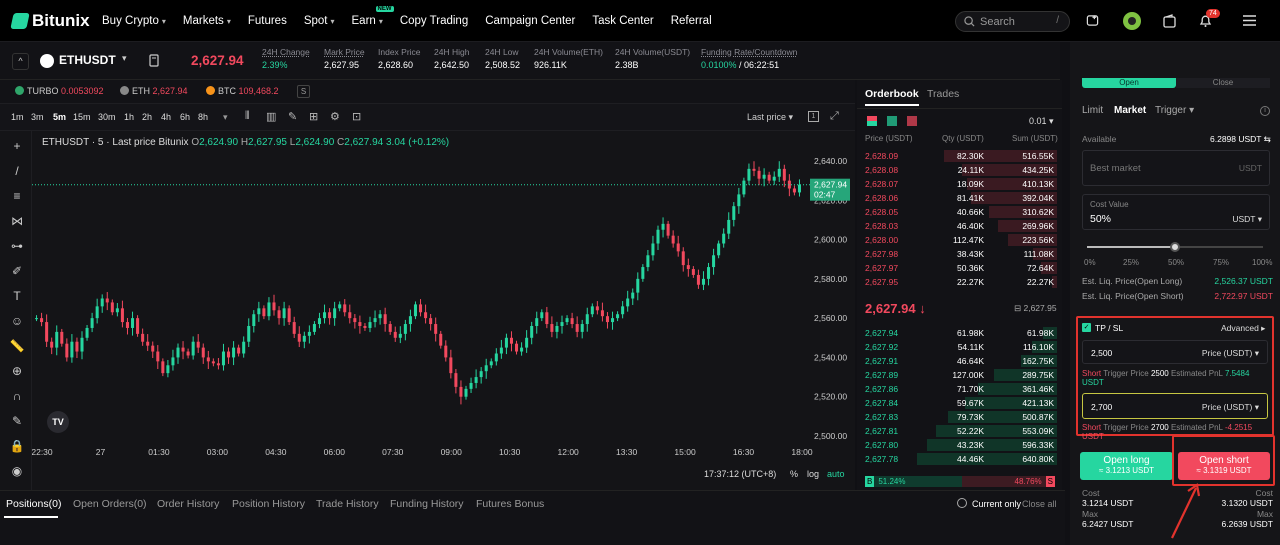 This screenshot has width=1280, height=545. I want to click on ask-row: 2,627.95 22.27K 22.27K, so click(959, 282).